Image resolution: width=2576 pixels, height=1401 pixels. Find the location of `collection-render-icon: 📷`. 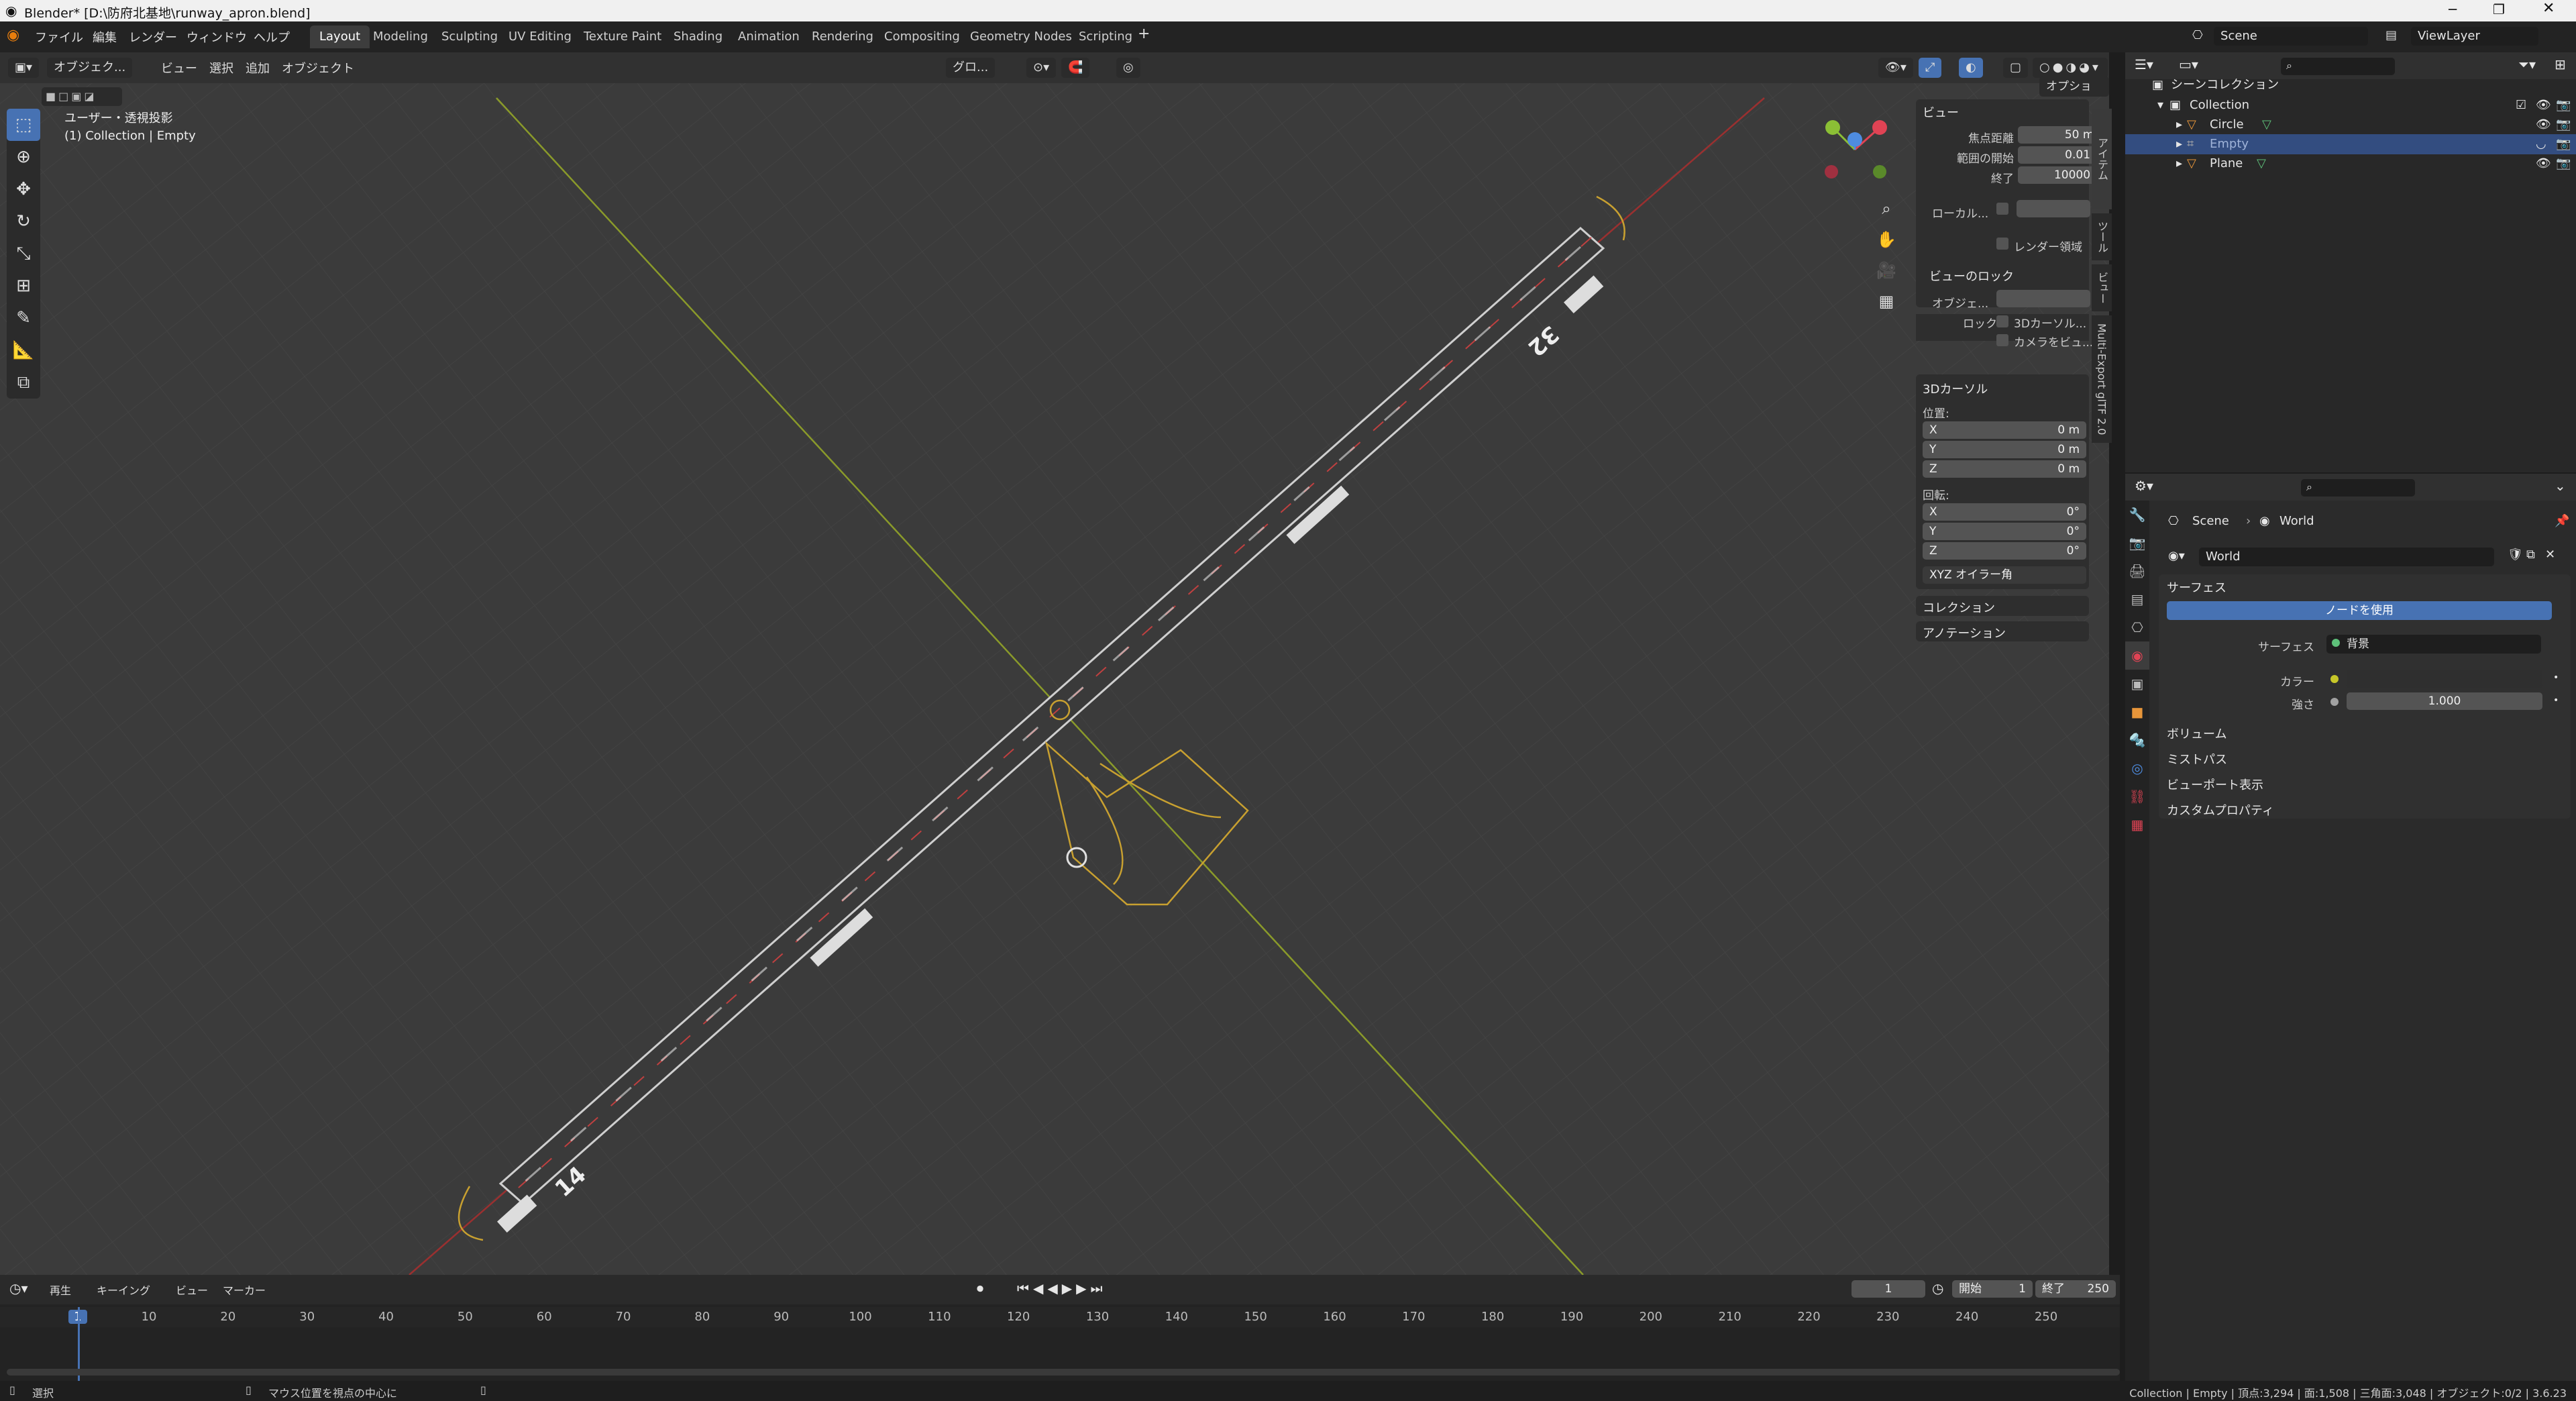

collection-render-icon: 📷 is located at coordinates (2563, 105).